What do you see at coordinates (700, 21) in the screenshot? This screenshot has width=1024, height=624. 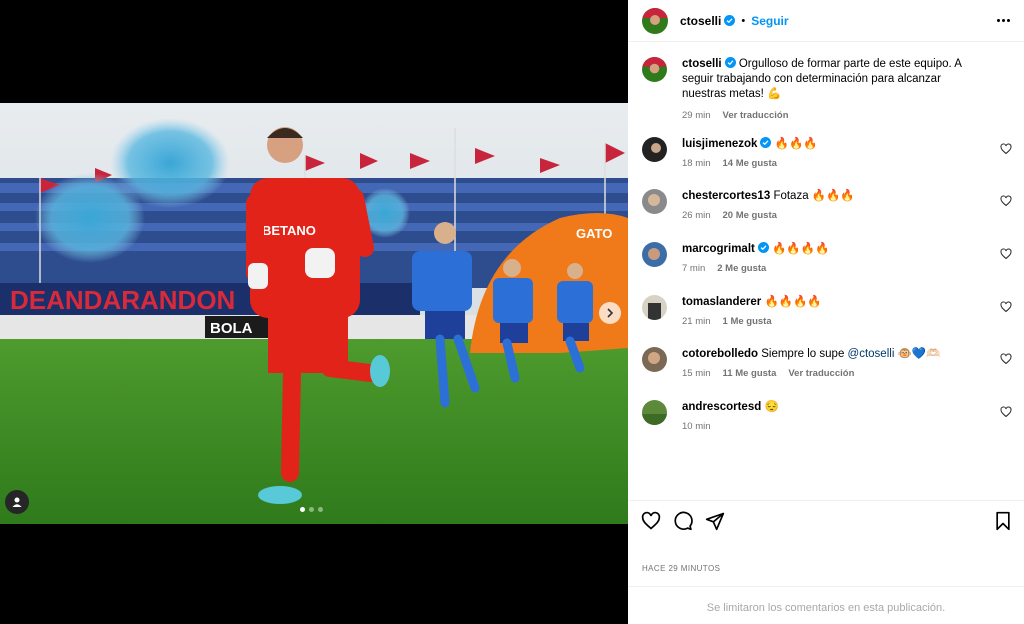 I see `author-username: ctoselli` at bounding box center [700, 21].